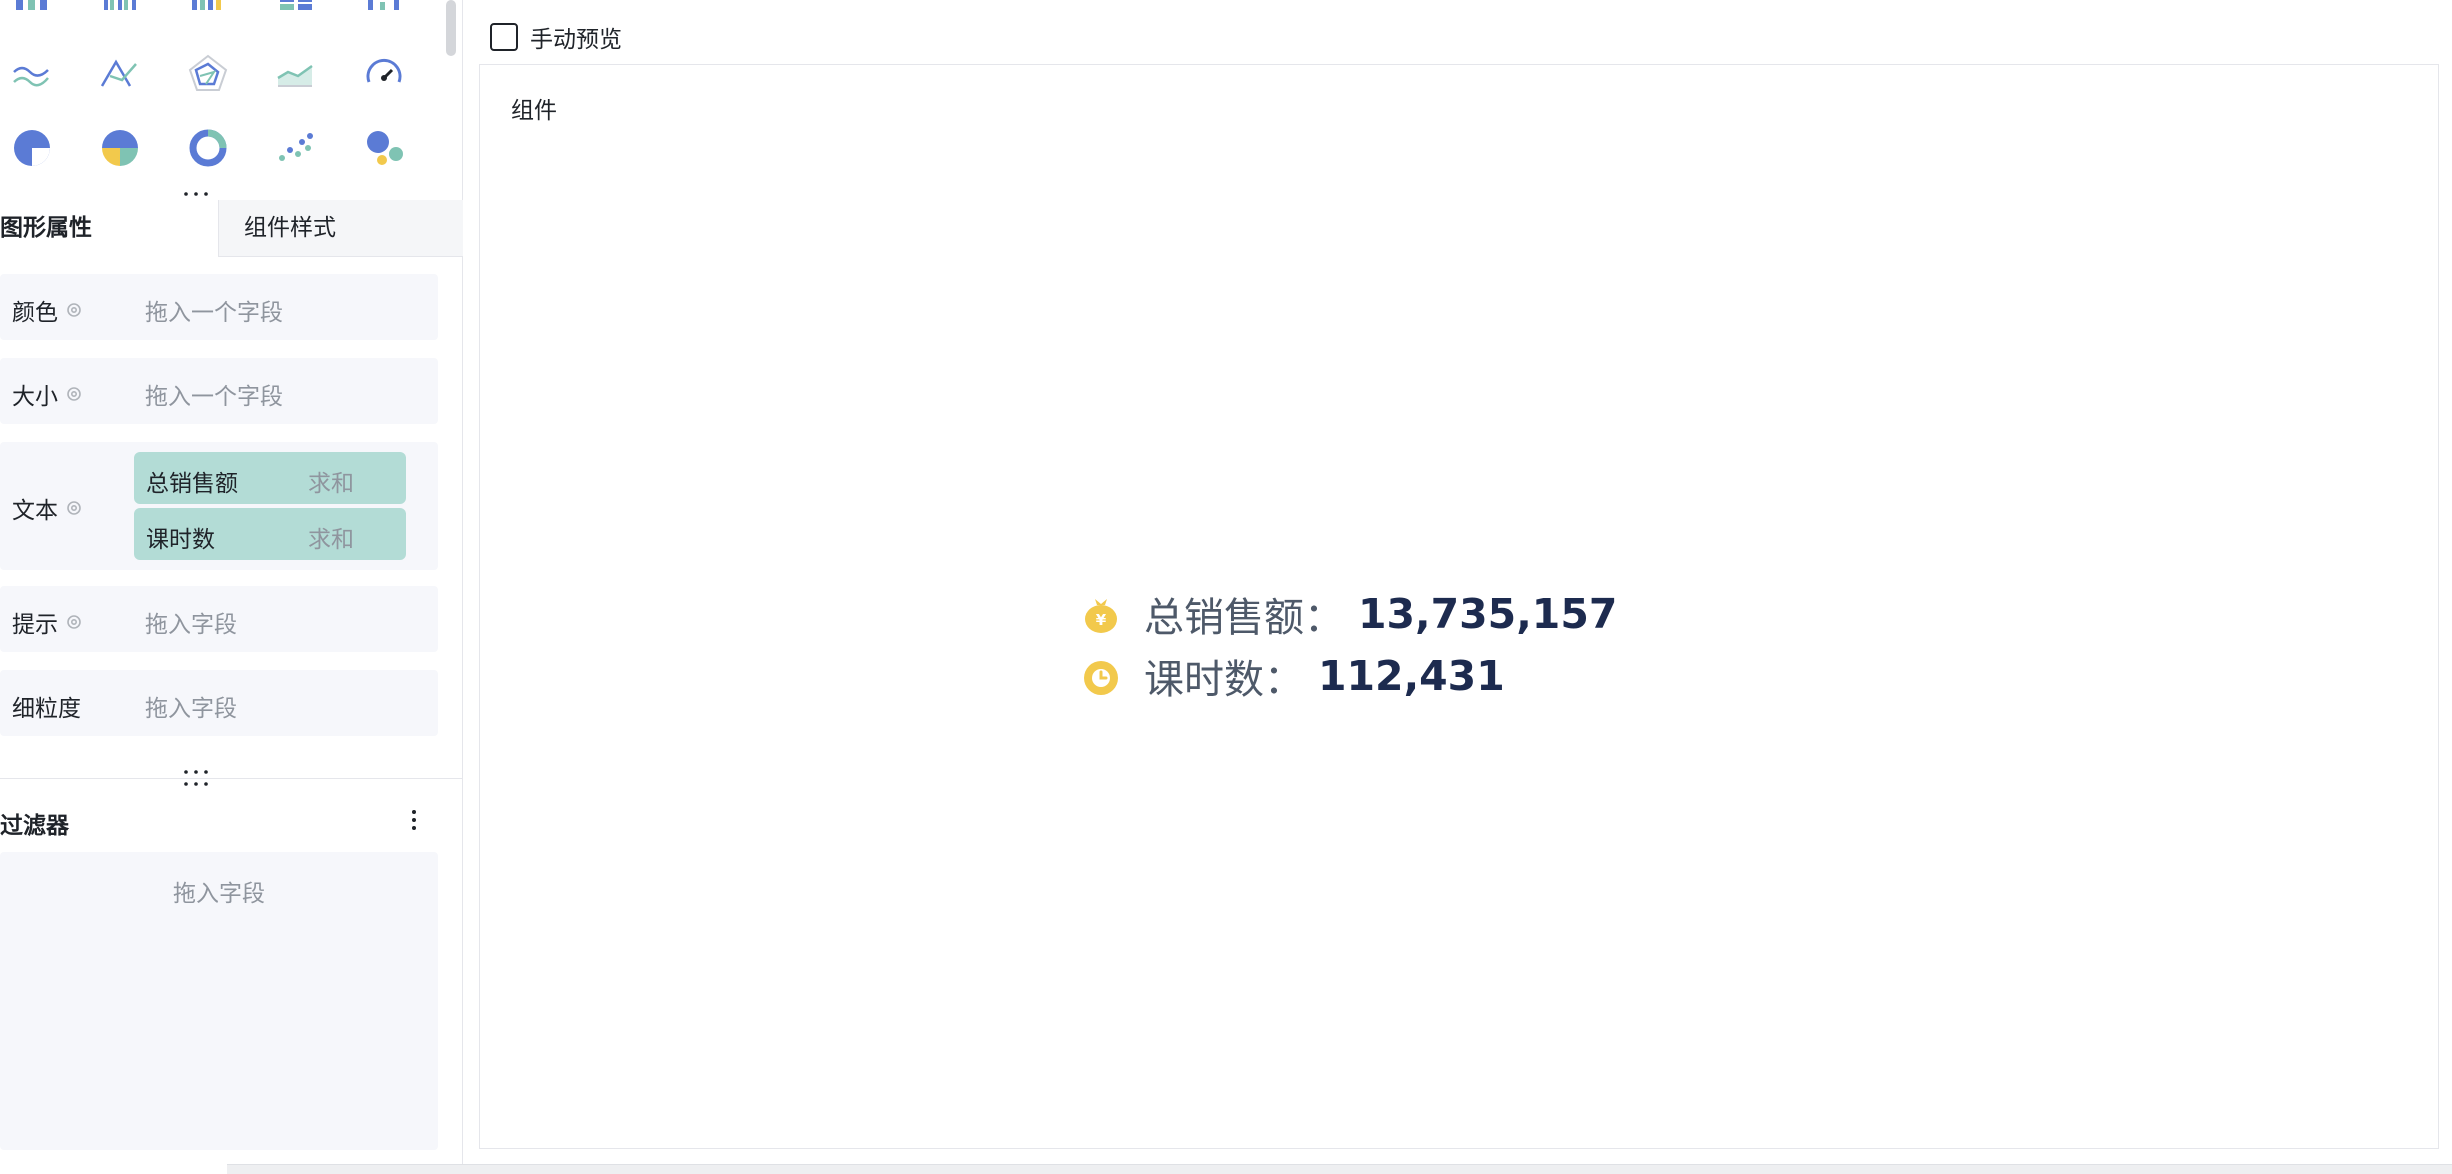  Describe the element at coordinates (384, 74) in the screenshot. I see `gauge-chart-icon` at that location.